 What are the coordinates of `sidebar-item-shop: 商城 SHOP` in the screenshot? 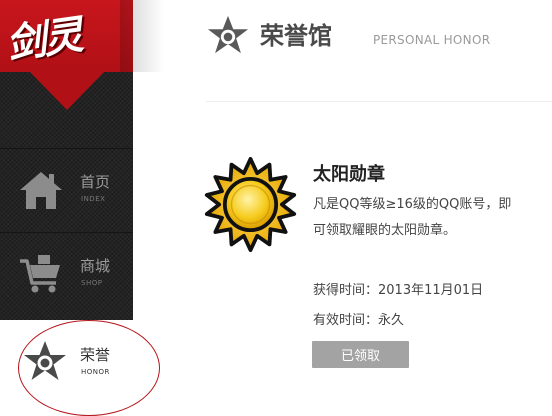 It's located at (66, 272).